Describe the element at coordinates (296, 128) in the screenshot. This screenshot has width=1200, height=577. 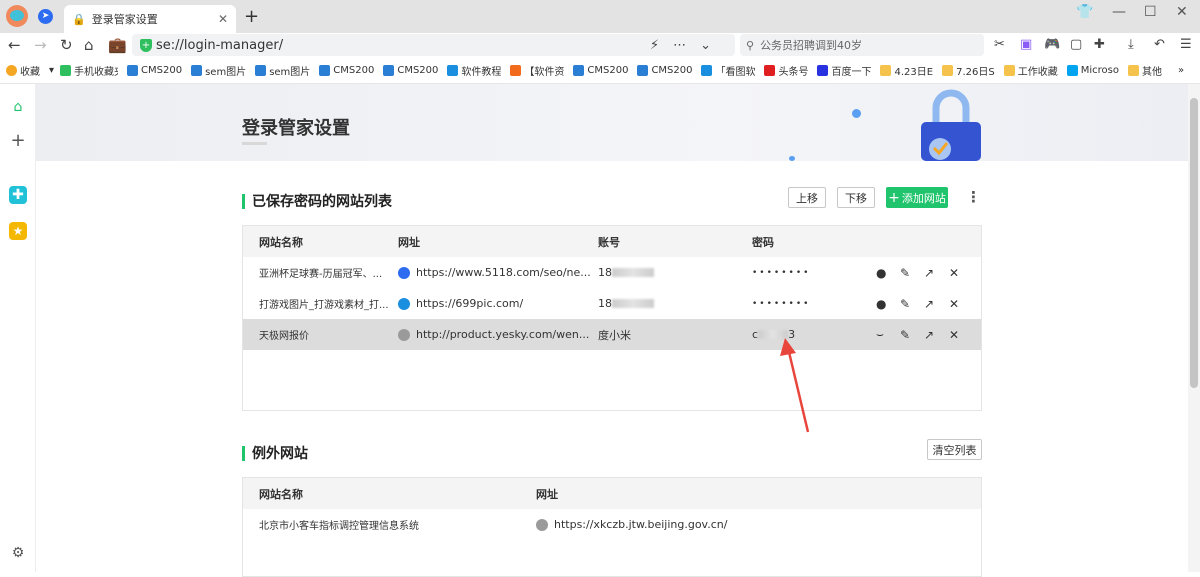
I see `page-title: 登录管家设置` at that location.